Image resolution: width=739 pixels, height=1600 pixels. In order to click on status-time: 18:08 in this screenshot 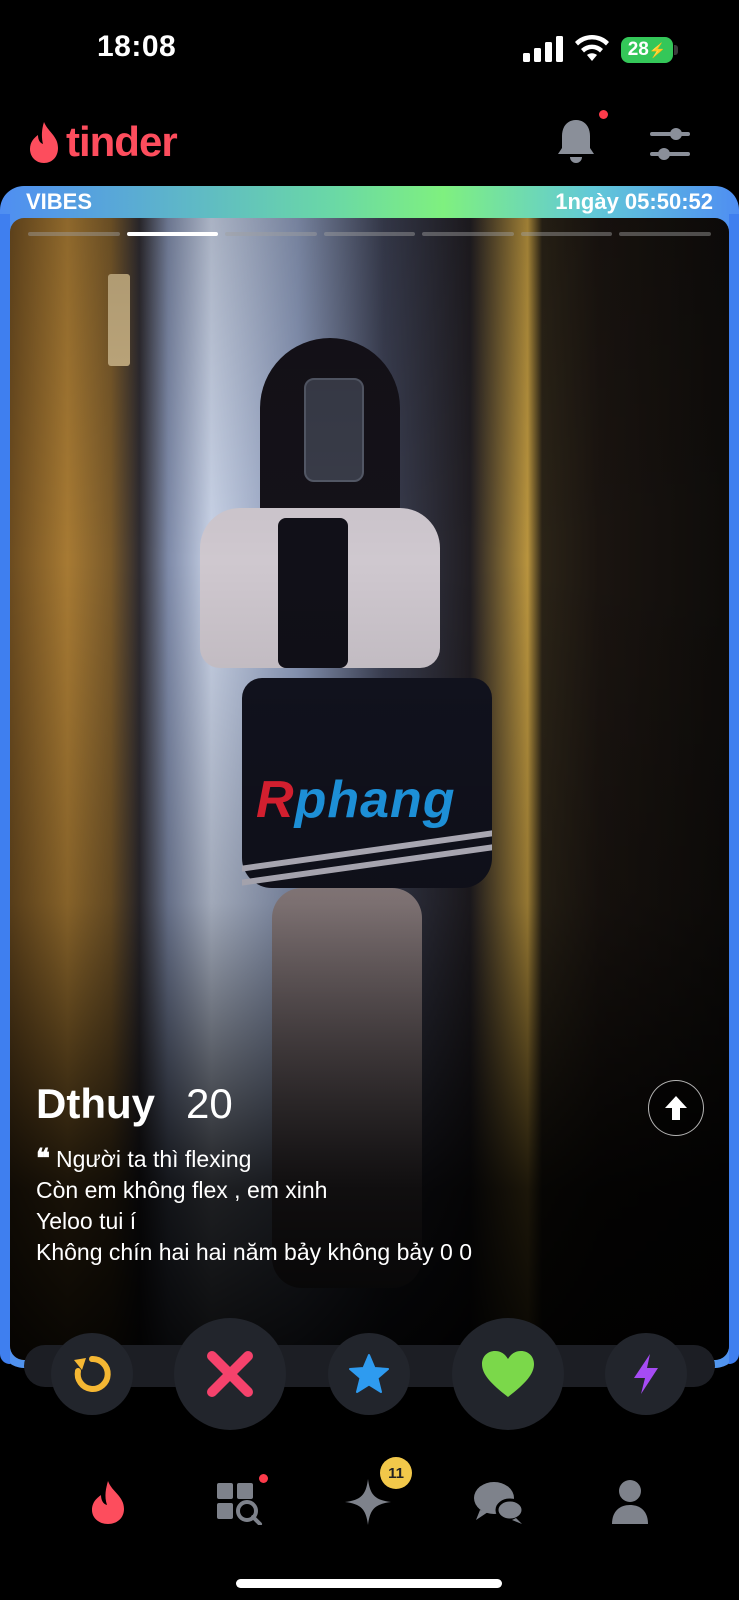, I will do `click(137, 46)`.